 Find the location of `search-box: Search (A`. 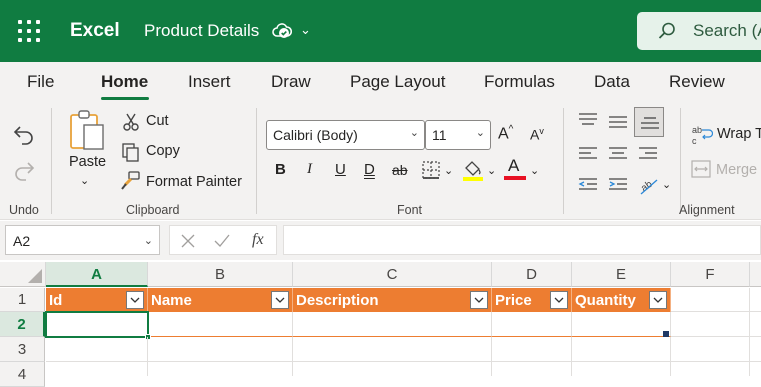

search-box: Search (A is located at coordinates (699, 31).